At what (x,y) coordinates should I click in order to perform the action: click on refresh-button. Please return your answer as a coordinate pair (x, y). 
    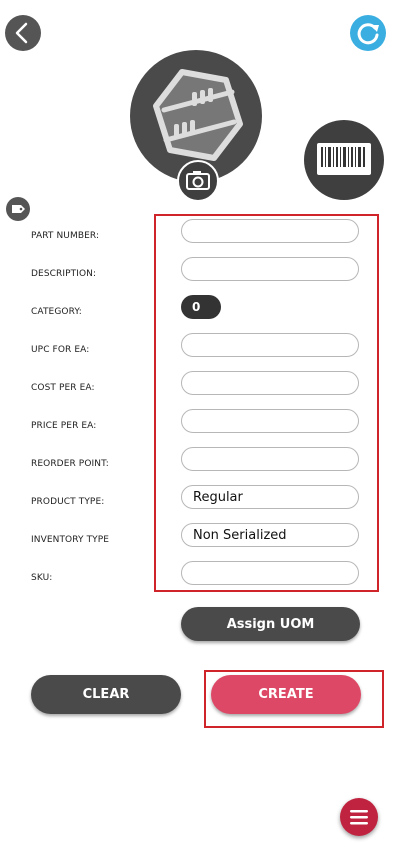
    Looking at the image, I should click on (368, 33).